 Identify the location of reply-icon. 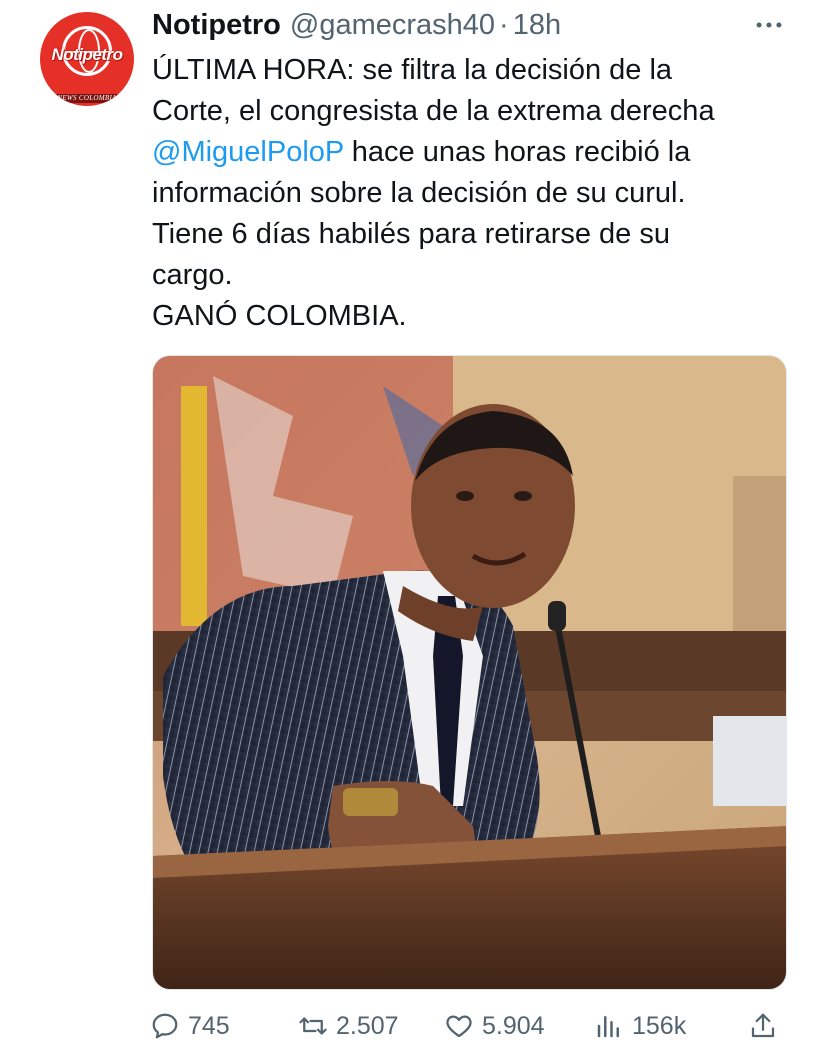
(165, 1026).